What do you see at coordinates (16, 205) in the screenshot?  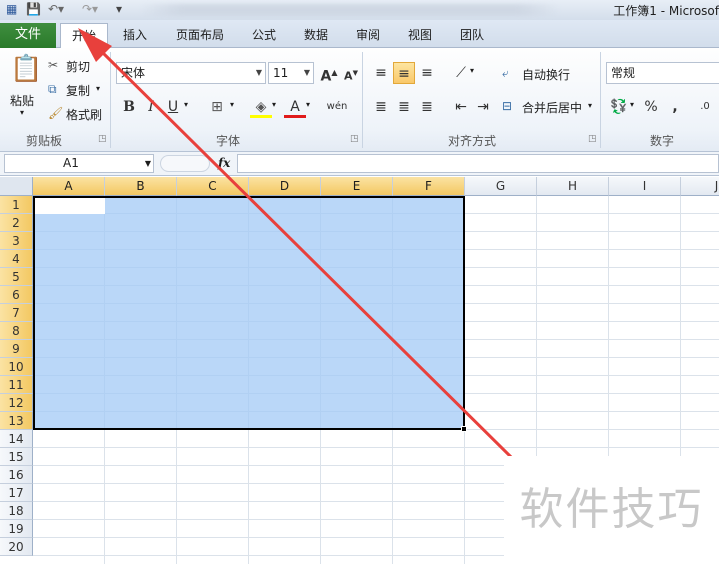 I see `row-header-1: 1` at bounding box center [16, 205].